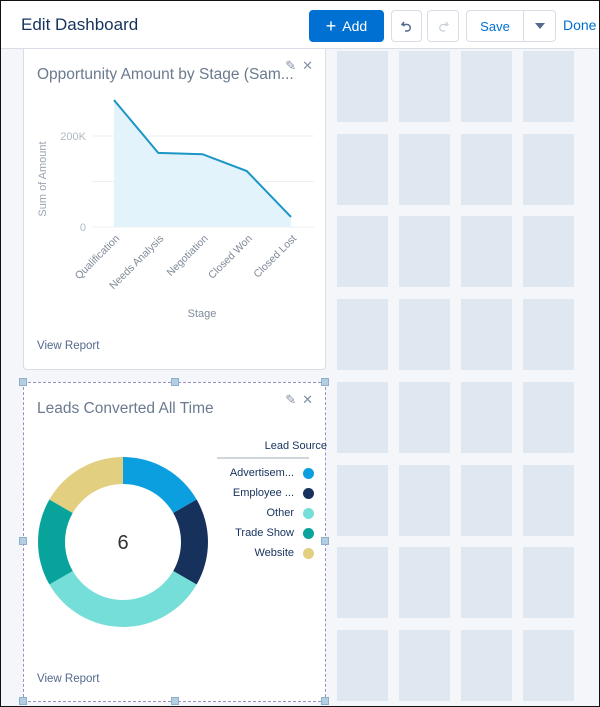 The height and width of the screenshot is (707, 600). I want to click on x-tick-label: Closed Won, so click(230, 257).